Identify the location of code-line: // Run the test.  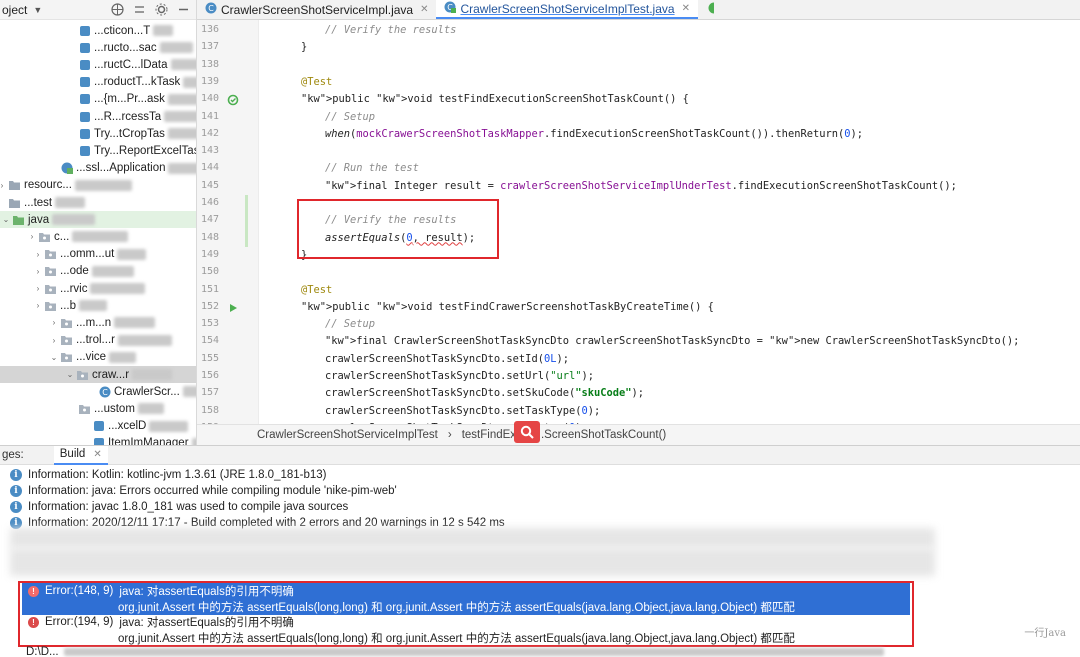
(348, 168).